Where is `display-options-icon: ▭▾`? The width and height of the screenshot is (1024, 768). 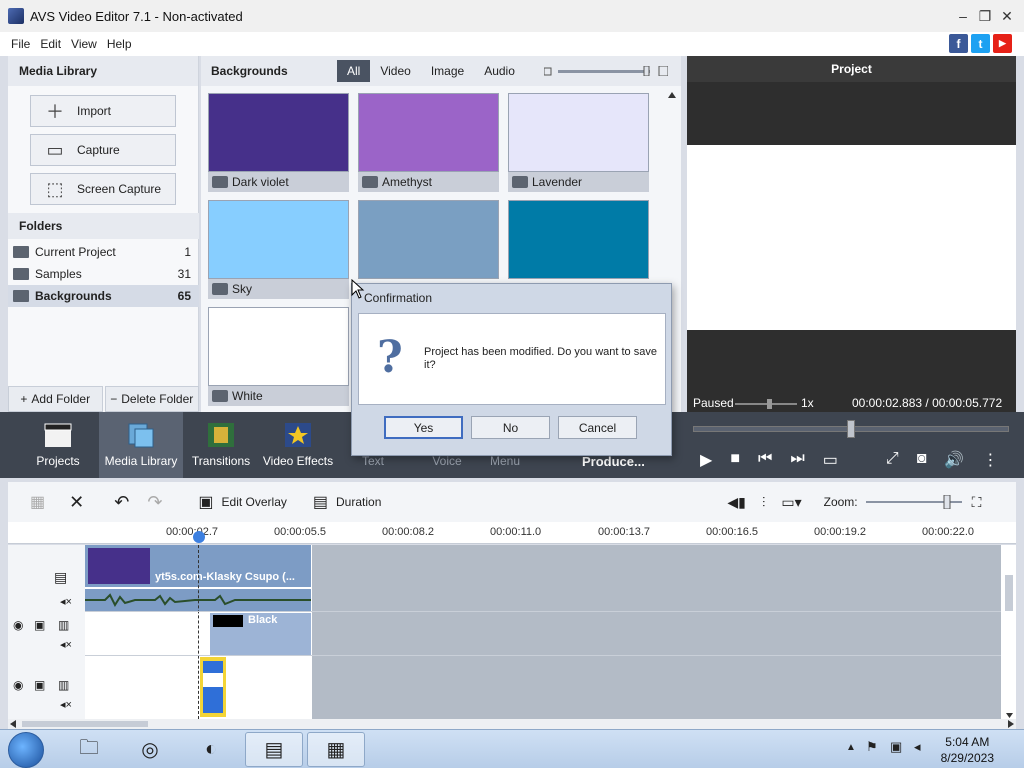
display-options-icon: ▭▾ is located at coordinates (791, 502).